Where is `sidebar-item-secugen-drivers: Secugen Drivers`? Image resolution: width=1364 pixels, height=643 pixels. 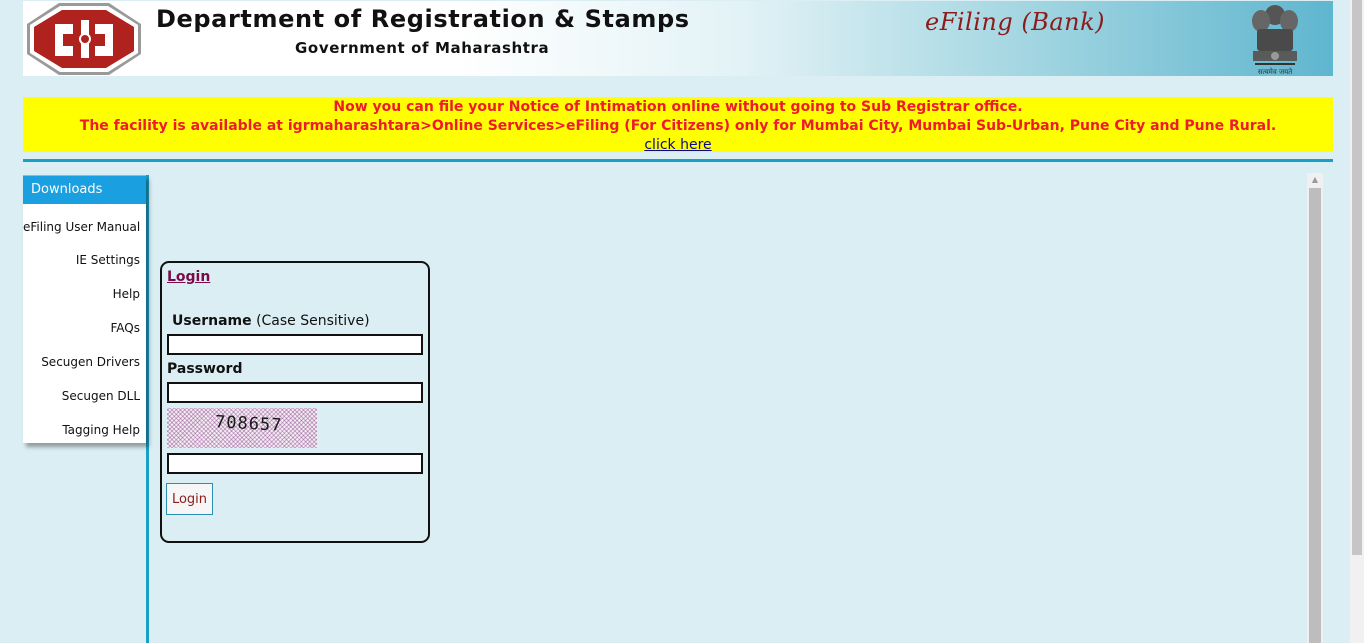
sidebar-item-secugen-drivers: Secugen Drivers is located at coordinates (84, 357).